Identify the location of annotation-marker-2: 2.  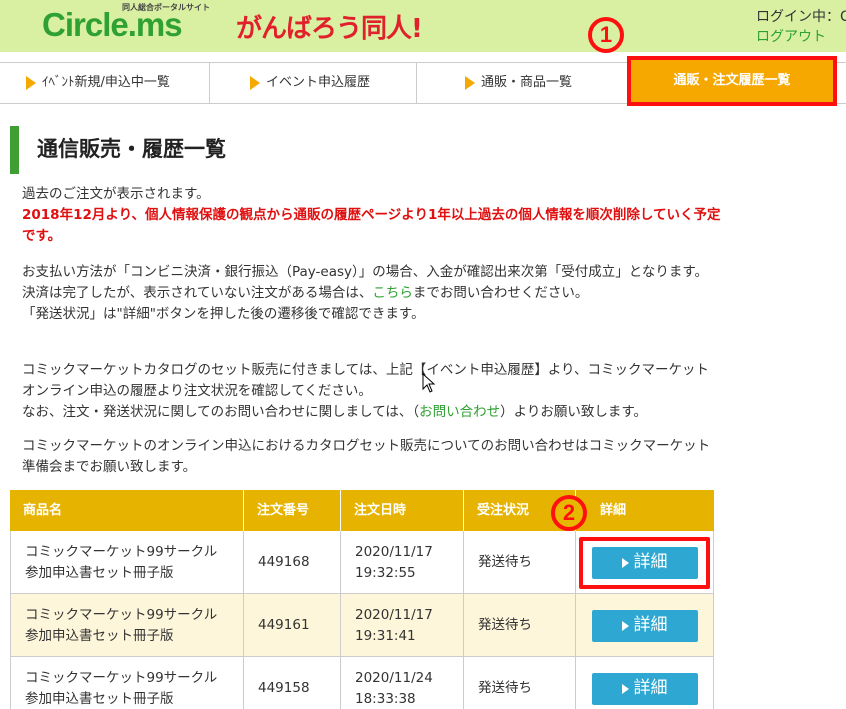
(569, 513).